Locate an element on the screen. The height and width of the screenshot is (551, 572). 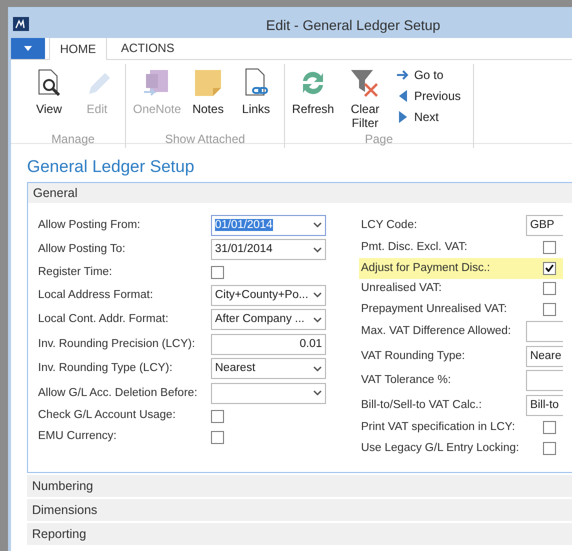
menu-dropdown-button is located at coordinates (28, 48).